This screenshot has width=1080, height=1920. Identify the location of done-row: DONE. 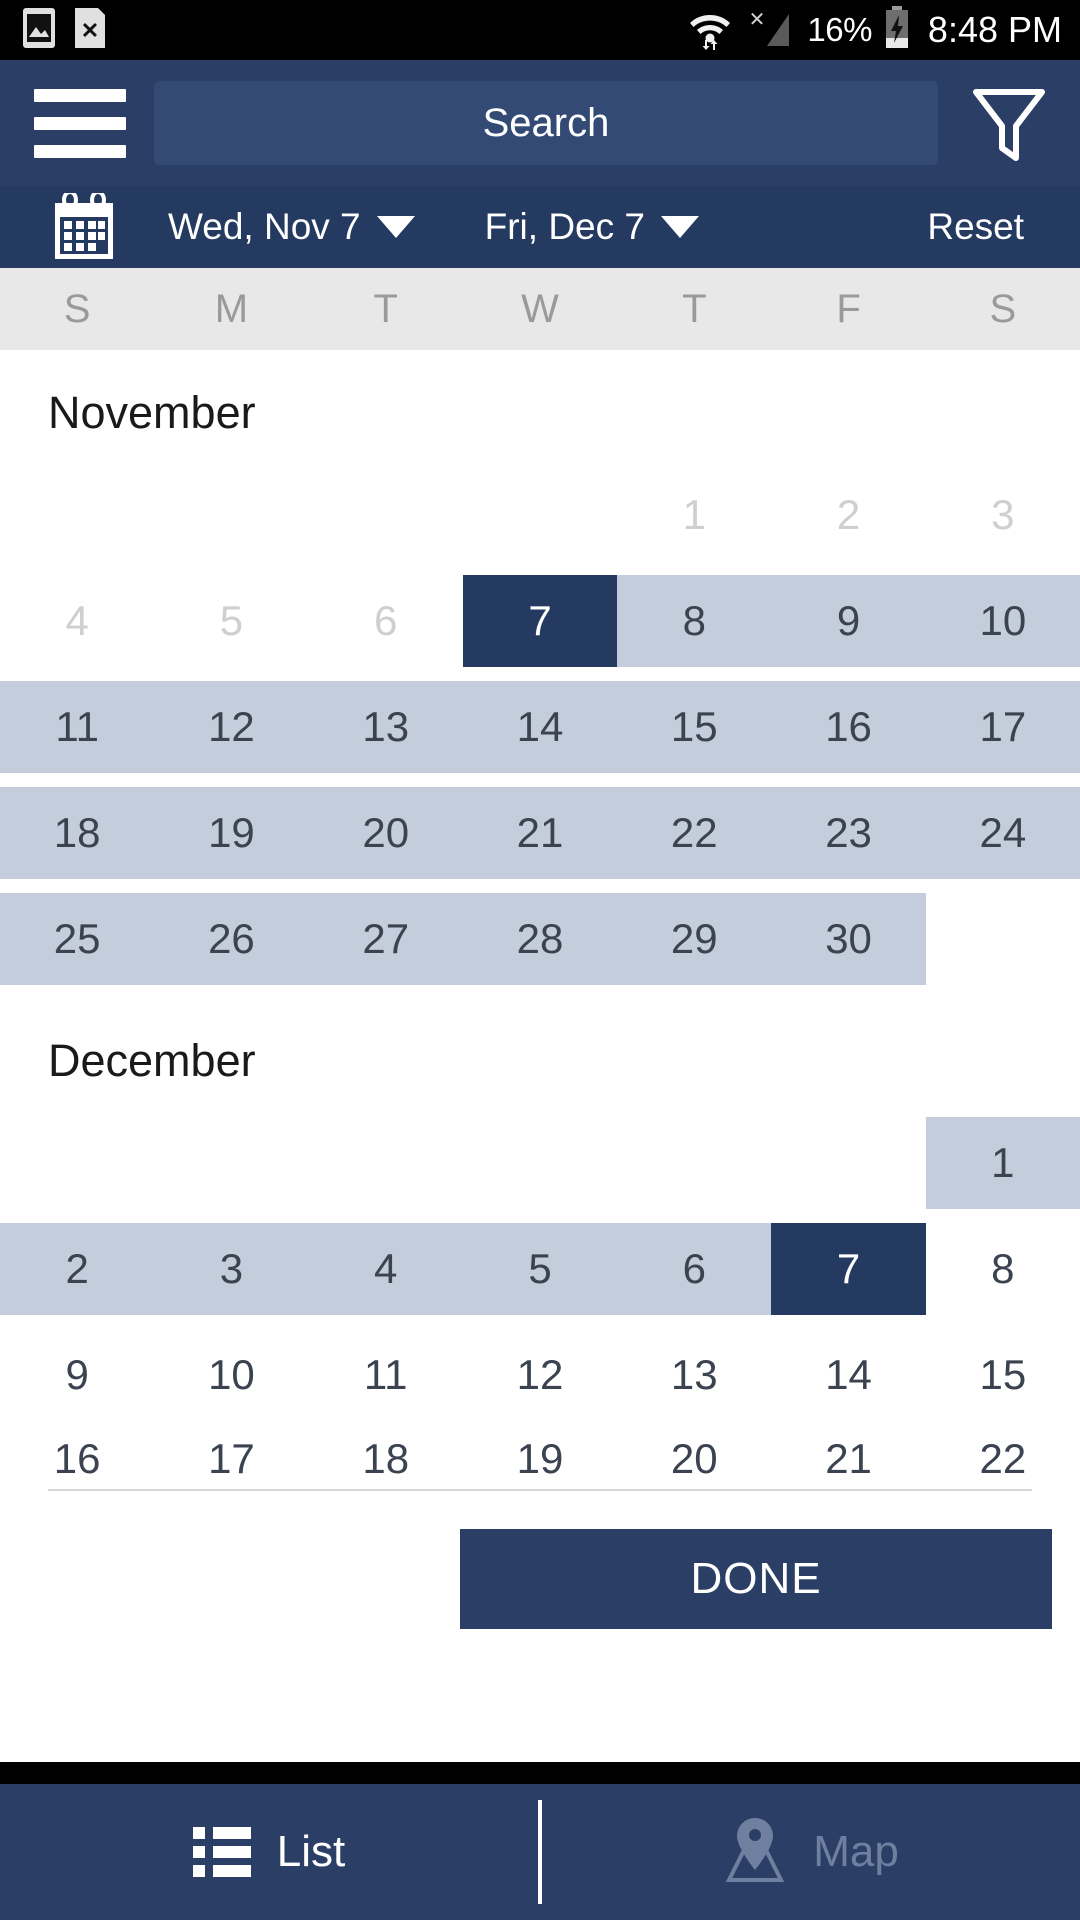
(540, 1560).